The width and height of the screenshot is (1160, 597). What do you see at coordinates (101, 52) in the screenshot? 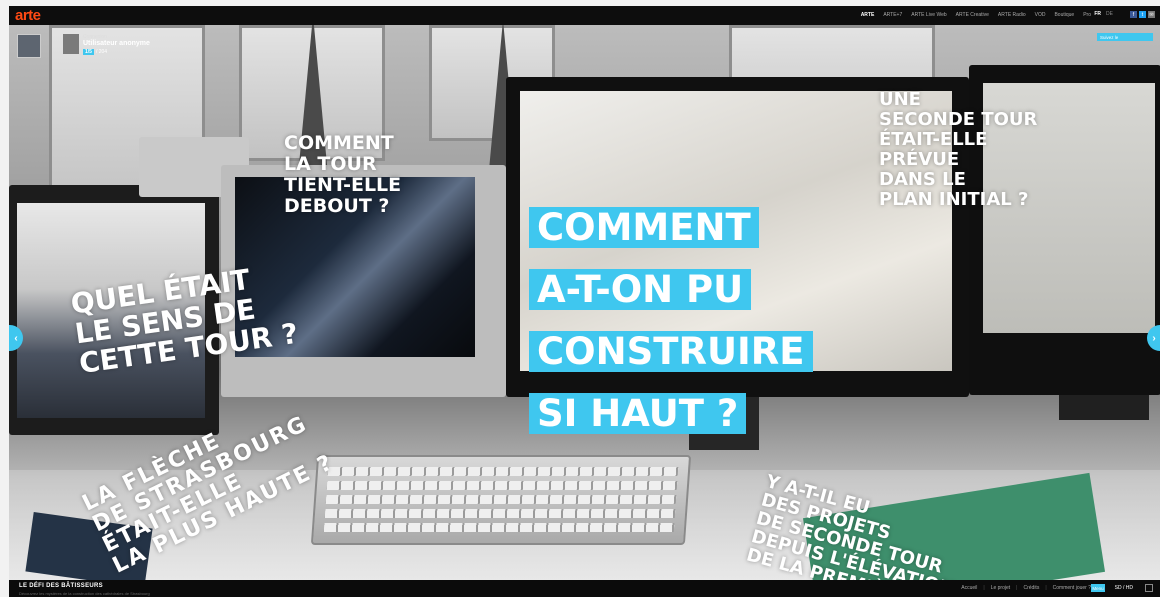
I see `progress-total: / 204` at bounding box center [101, 52].